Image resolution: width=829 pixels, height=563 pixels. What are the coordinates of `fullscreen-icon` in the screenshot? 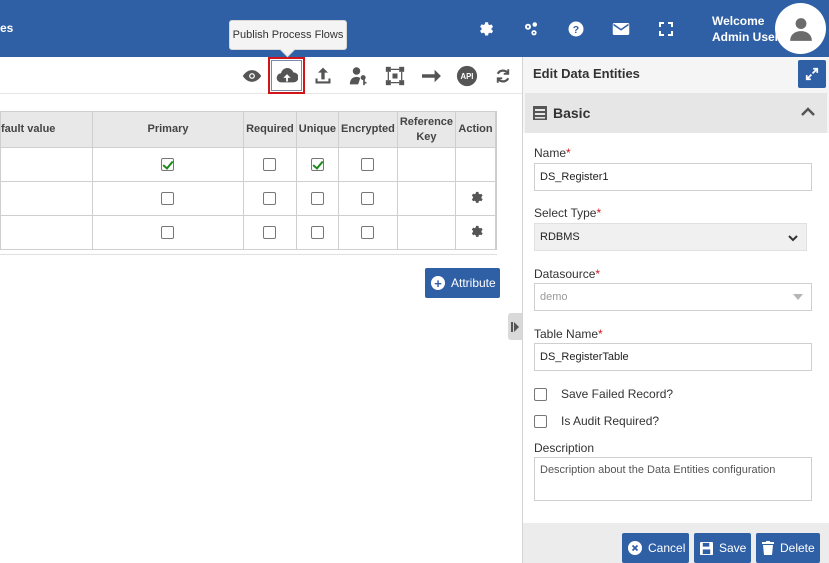 It's located at (666, 29).